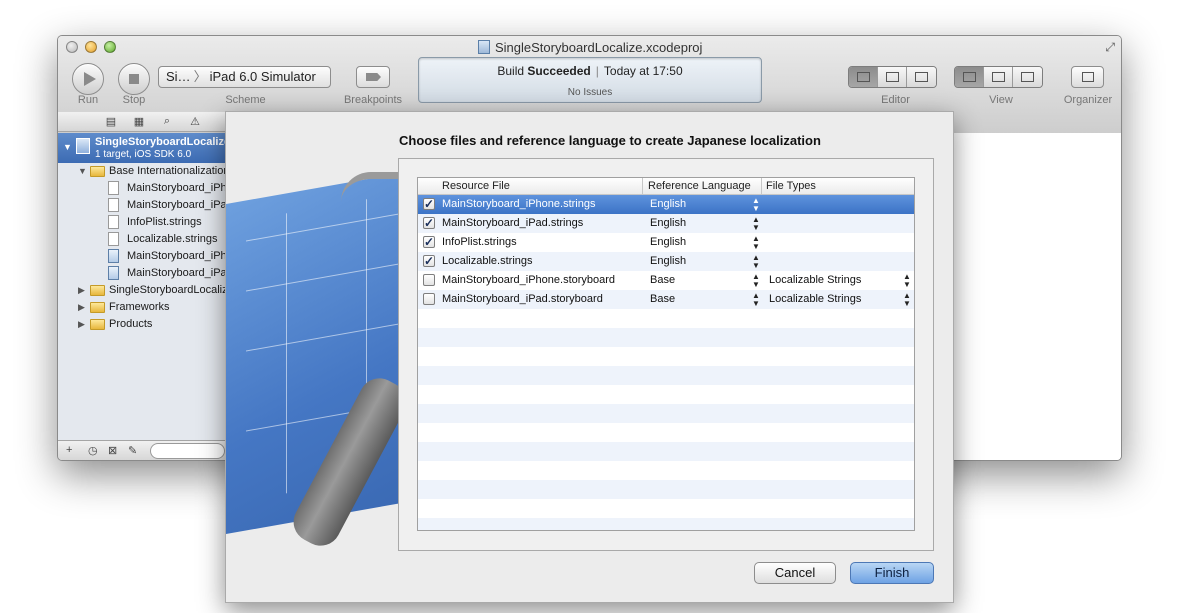 The width and height of the screenshot is (1179, 613). I want to click on storyboard-file-icon, so click(113, 273).